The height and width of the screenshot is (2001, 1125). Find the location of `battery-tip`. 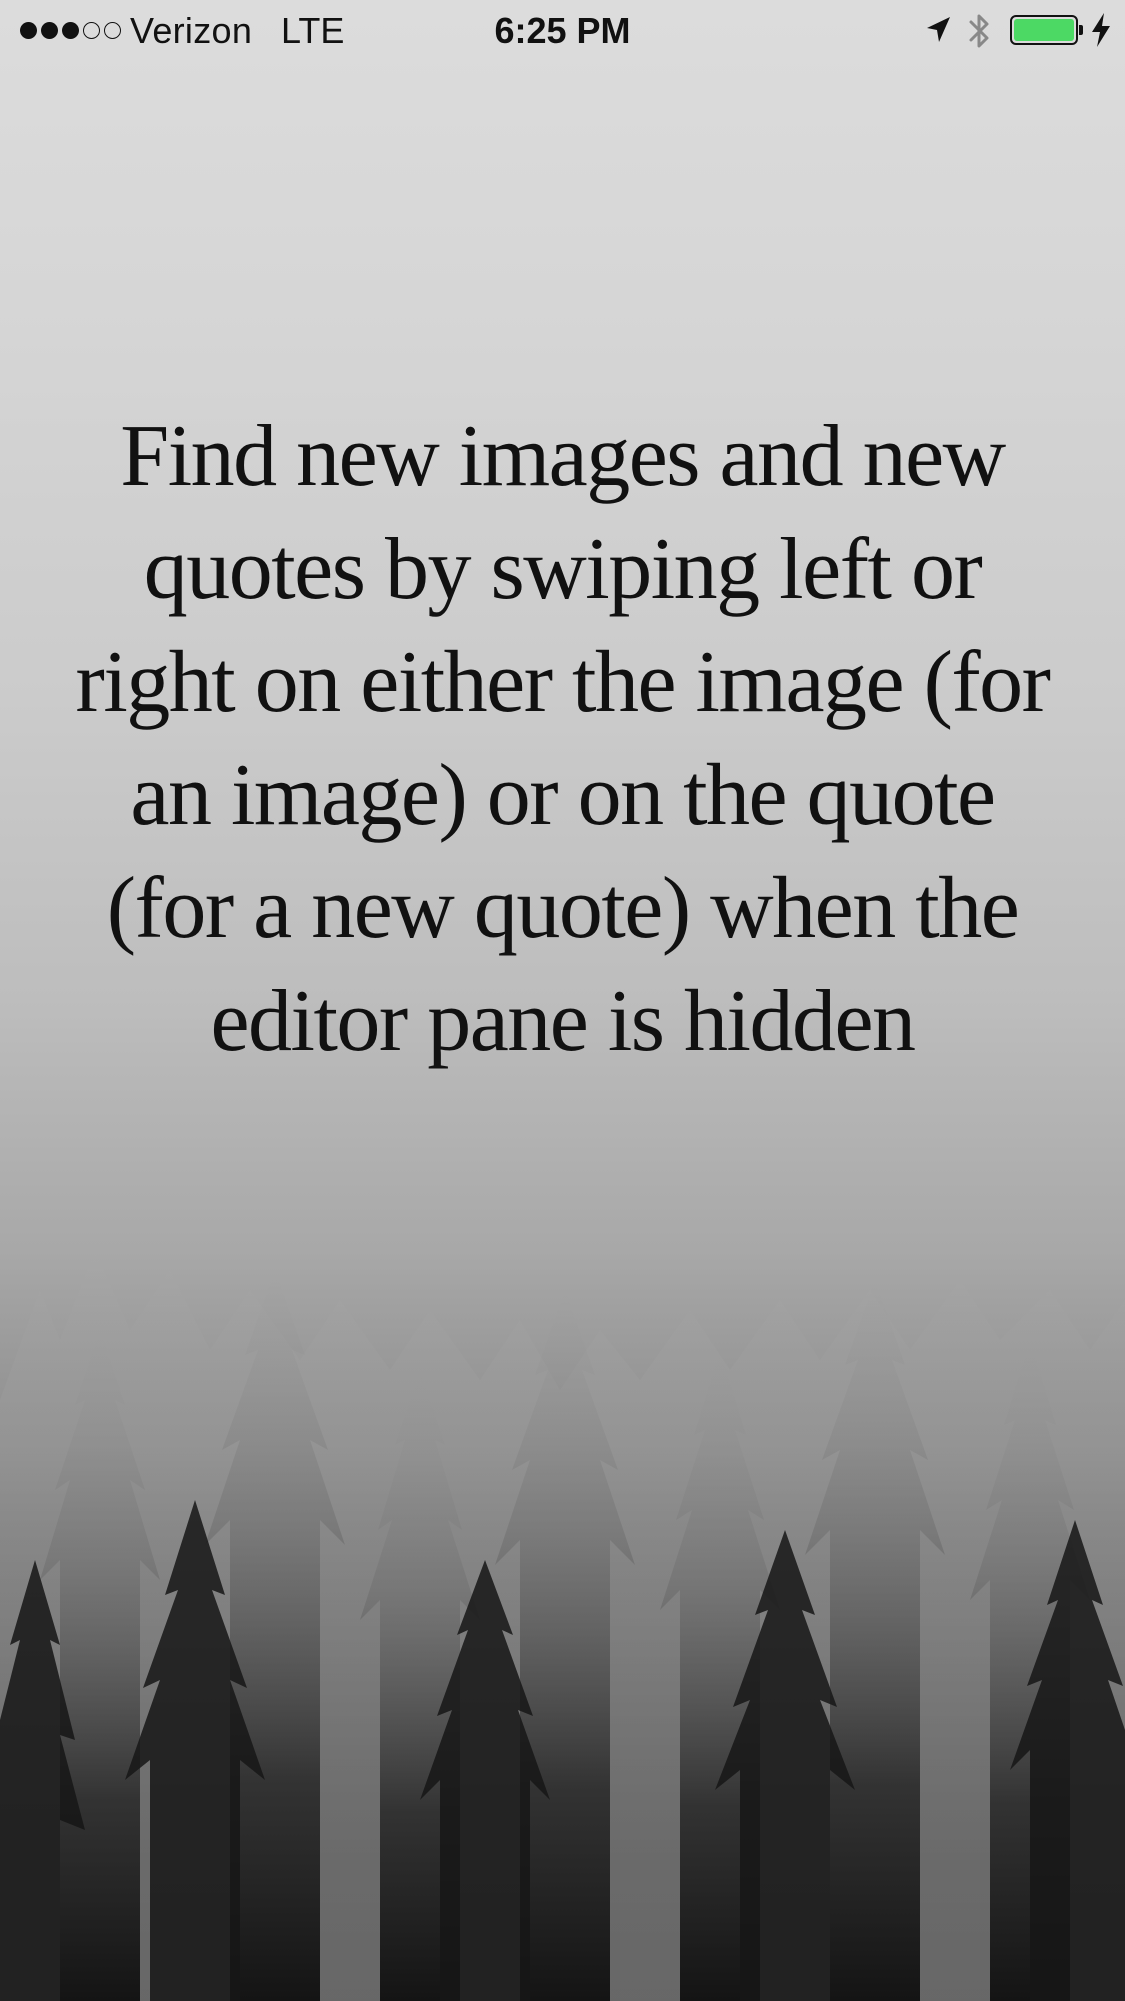

battery-tip is located at coordinates (1081, 30).